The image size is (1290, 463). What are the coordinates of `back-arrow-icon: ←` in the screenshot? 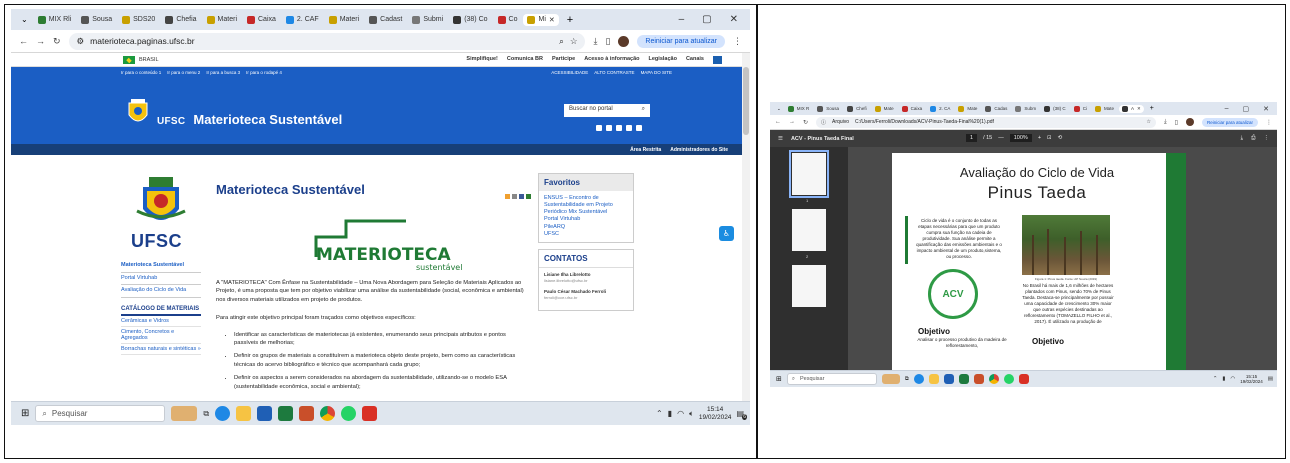 It's located at (23, 41).